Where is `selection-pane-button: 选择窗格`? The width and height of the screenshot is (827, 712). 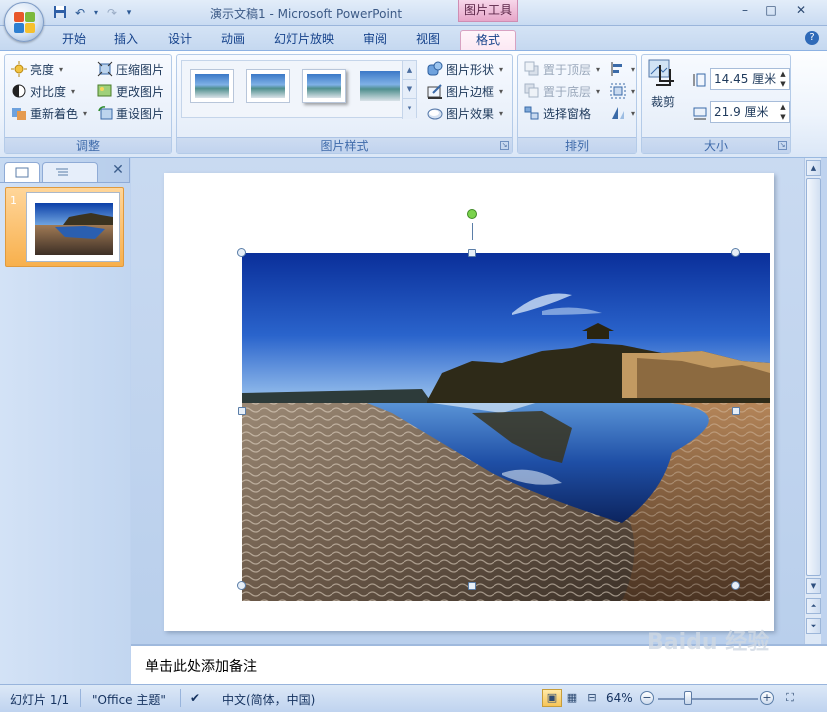 selection-pane-button: 选择窗格 is located at coordinates (557, 113).